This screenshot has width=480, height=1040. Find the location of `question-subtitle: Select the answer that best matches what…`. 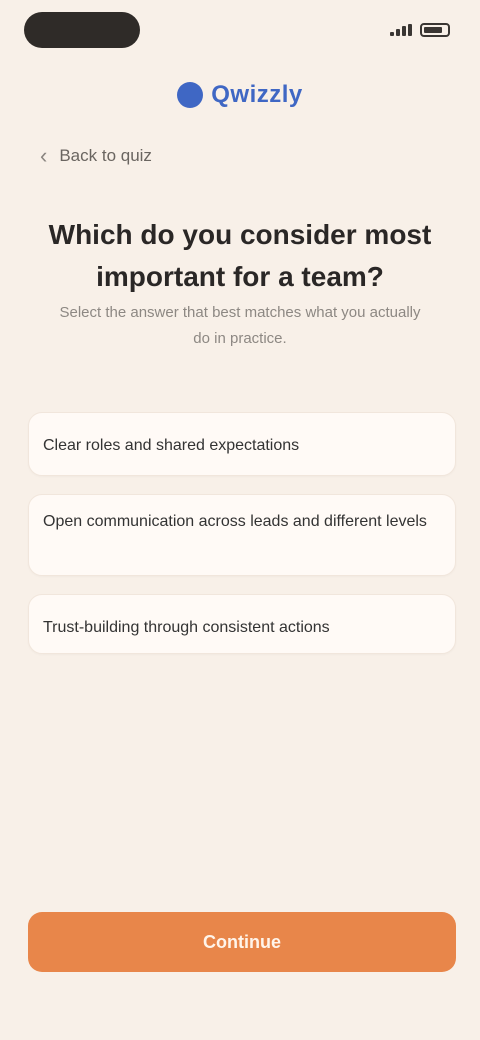

question-subtitle: Select the answer that best matches what… is located at coordinates (240, 325).